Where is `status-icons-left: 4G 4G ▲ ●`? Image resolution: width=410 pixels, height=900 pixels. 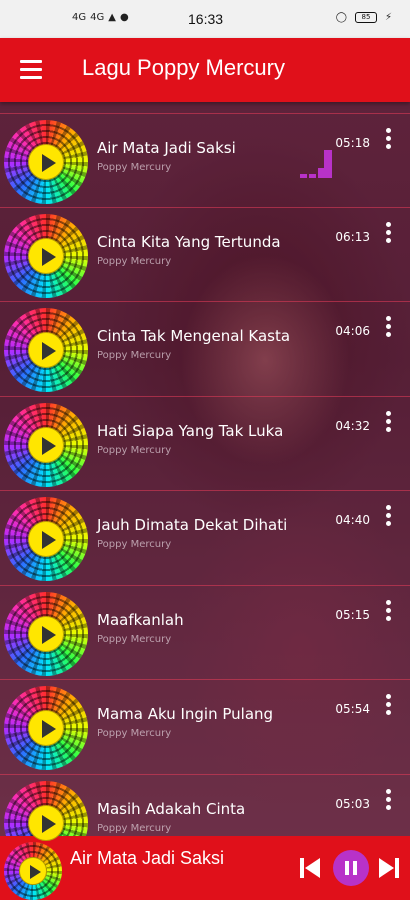
status-icons-left: 4G 4G ▲ ● is located at coordinates (100, 17).